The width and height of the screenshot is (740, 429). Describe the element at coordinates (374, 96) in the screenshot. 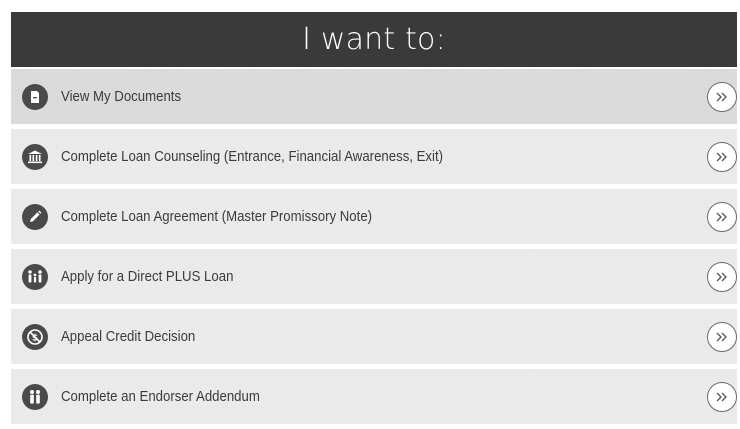

I see `action-view-my-documents: View My Documents` at that location.